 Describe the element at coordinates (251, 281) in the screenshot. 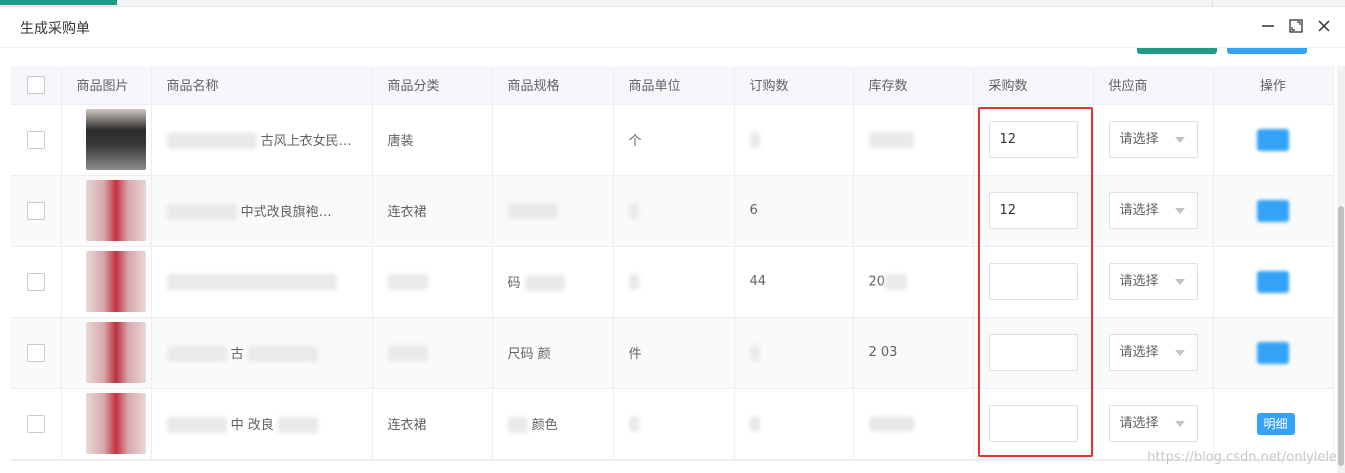

I see `product-name` at that location.